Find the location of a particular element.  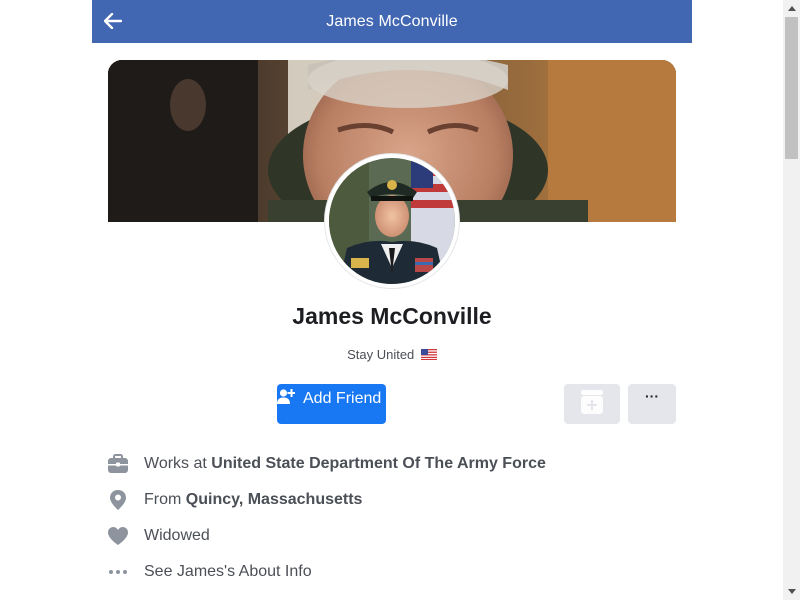

add-friend-button: Add Friend is located at coordinates (331, 404).